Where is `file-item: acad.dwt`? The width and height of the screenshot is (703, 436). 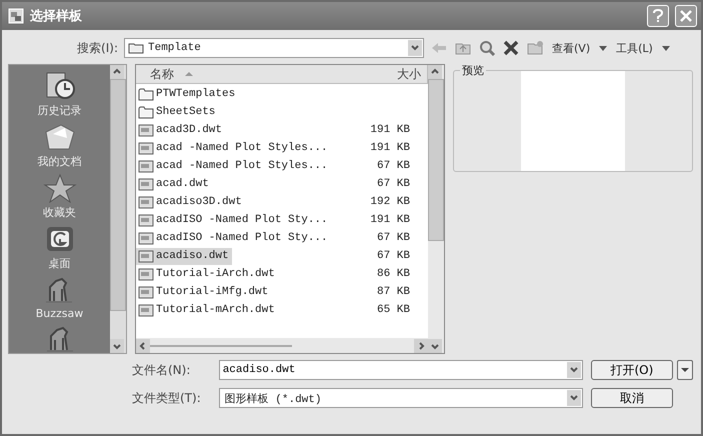 file-item: acad.dwt is located at coordinates (174, 184).